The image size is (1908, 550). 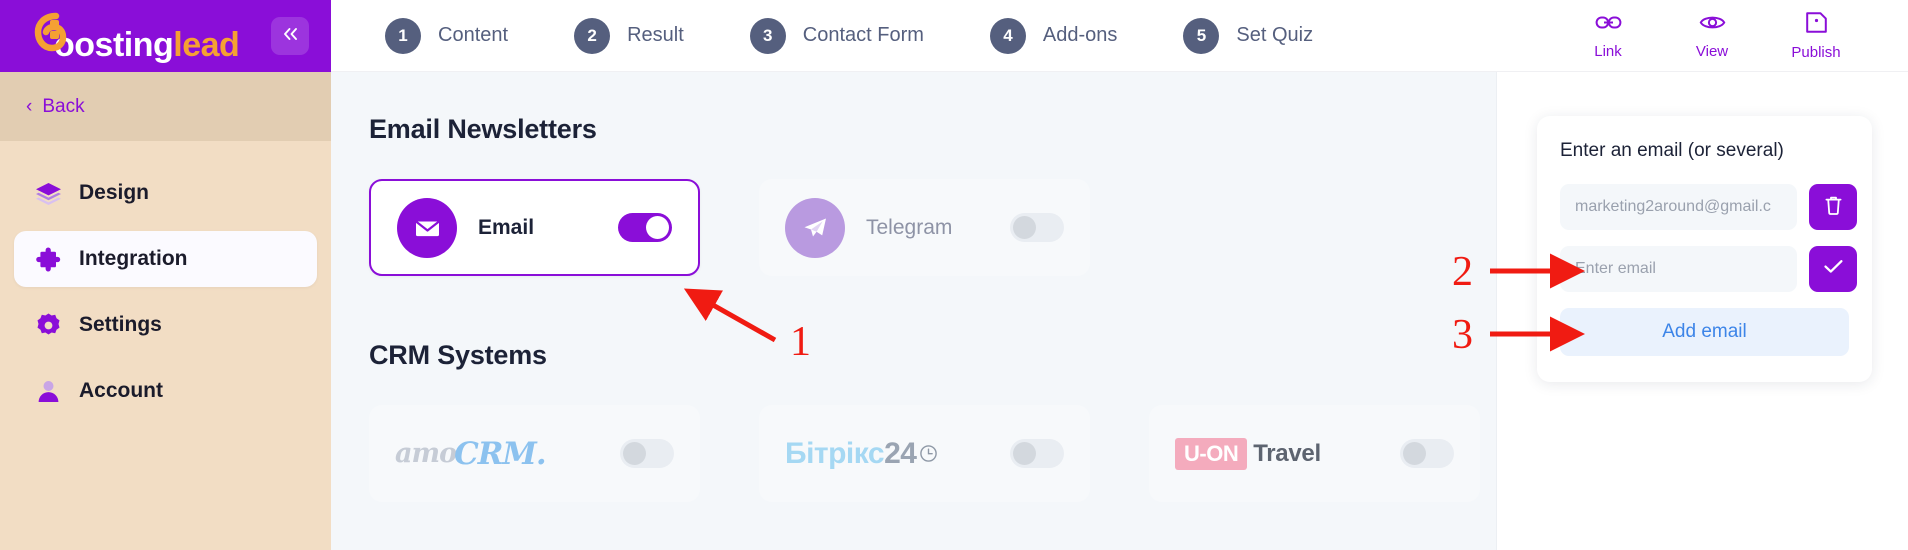 I want to click on topbar-actions: Link View Publish, so click(x=1732, y=36).